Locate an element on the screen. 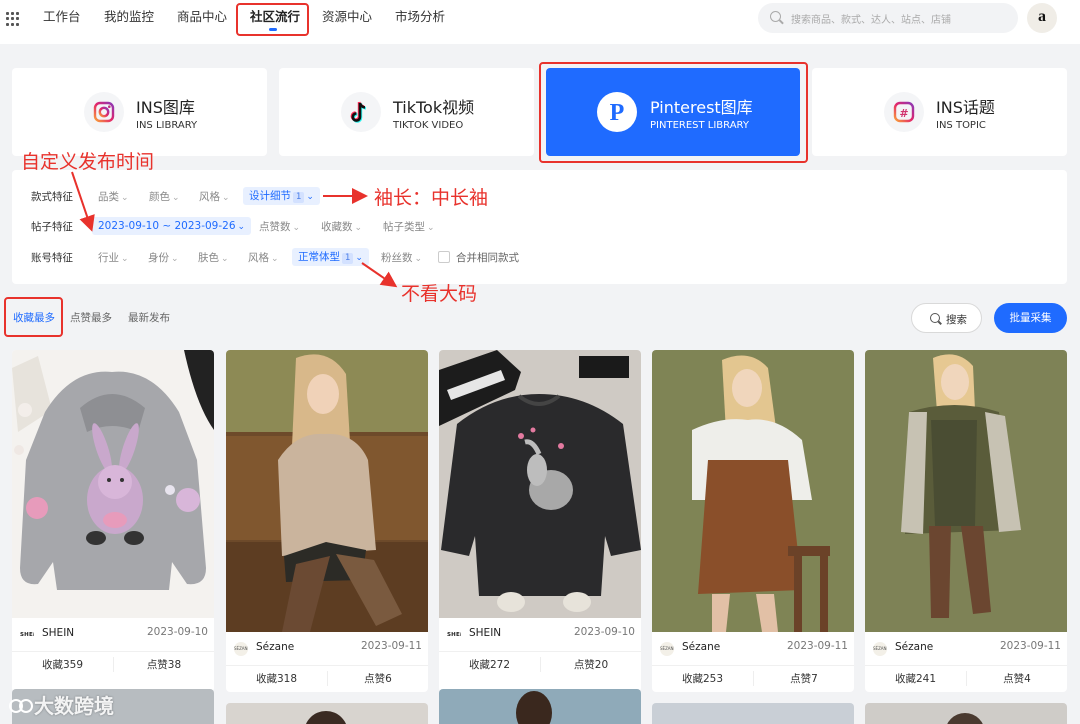 This screenshot has height=724, width=1080. favorite-count: 收藏359 is located at coordinates (62, 665).